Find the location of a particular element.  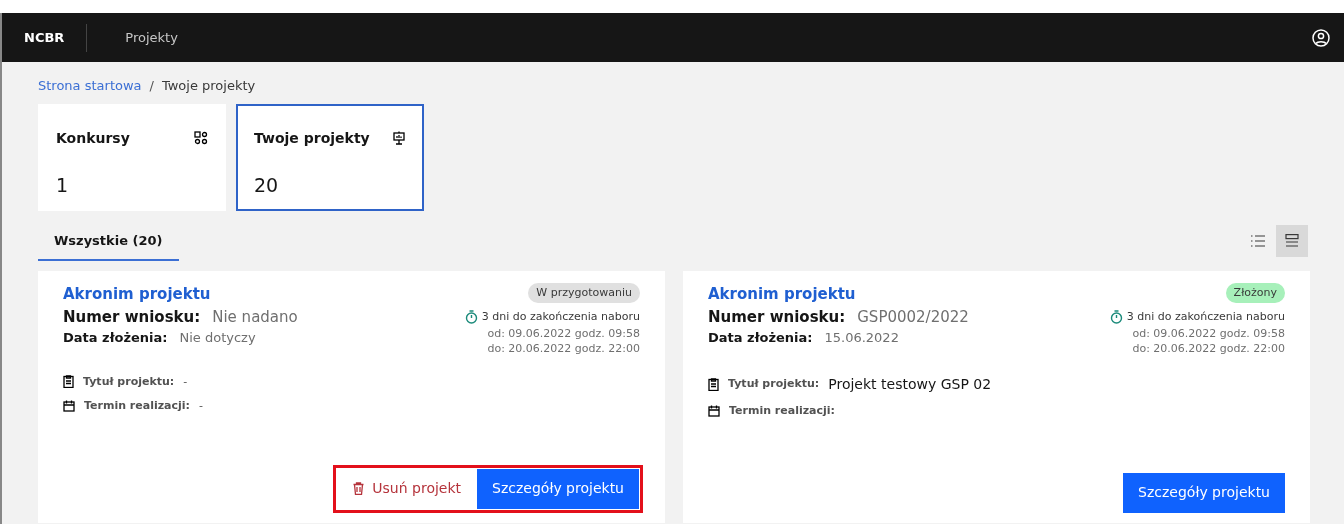

tile-count: 20 is located at coordinates (267, 185).